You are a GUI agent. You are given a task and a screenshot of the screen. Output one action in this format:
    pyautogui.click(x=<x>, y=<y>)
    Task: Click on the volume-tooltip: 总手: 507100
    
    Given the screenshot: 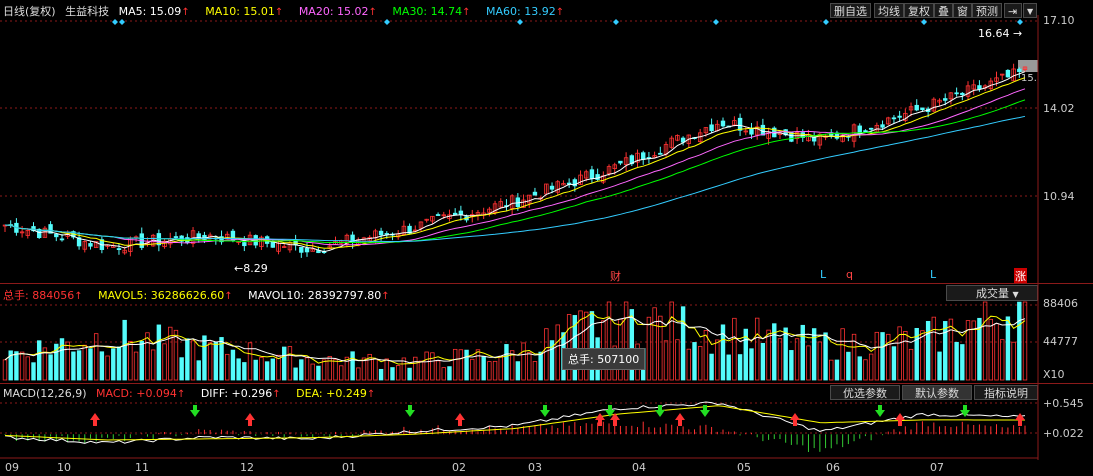 What is the action you would take?
    pyautogui.click(x=604, y=359)
    